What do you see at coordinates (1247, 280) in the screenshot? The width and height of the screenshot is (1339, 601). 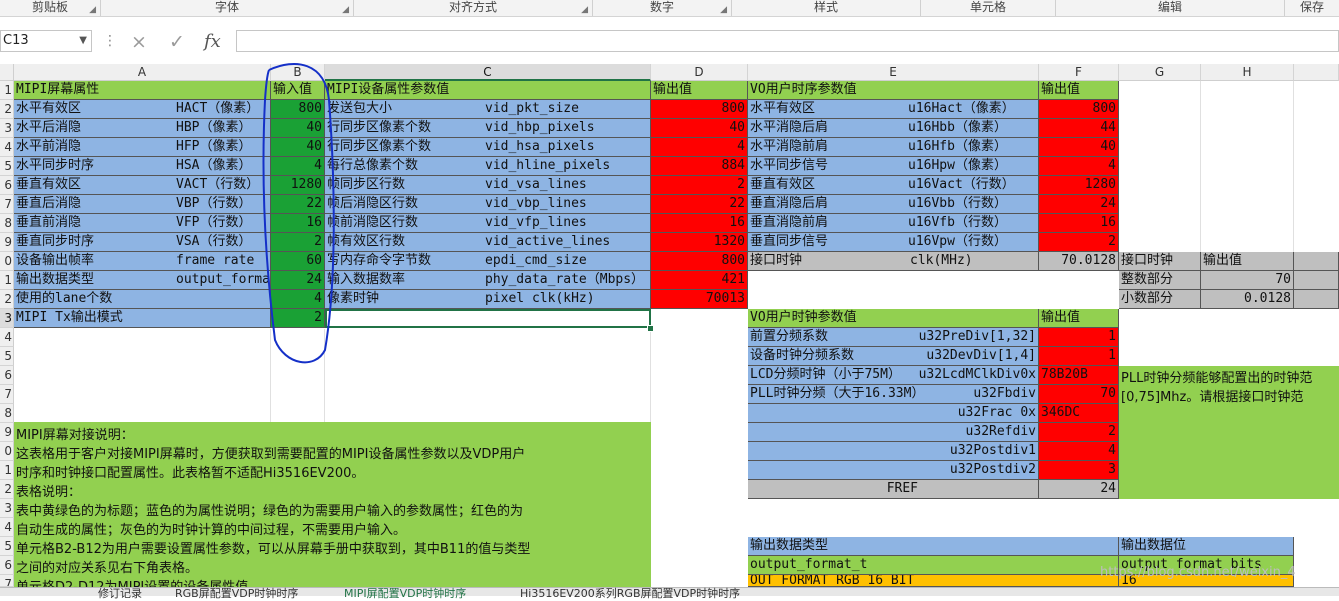 I see `clock-integer-value: 70` at bounding box center [1247, 280].